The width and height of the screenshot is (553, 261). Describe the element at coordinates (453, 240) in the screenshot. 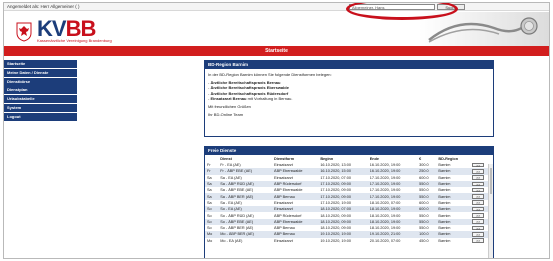

I see `cell-region: Barnim` at that location.